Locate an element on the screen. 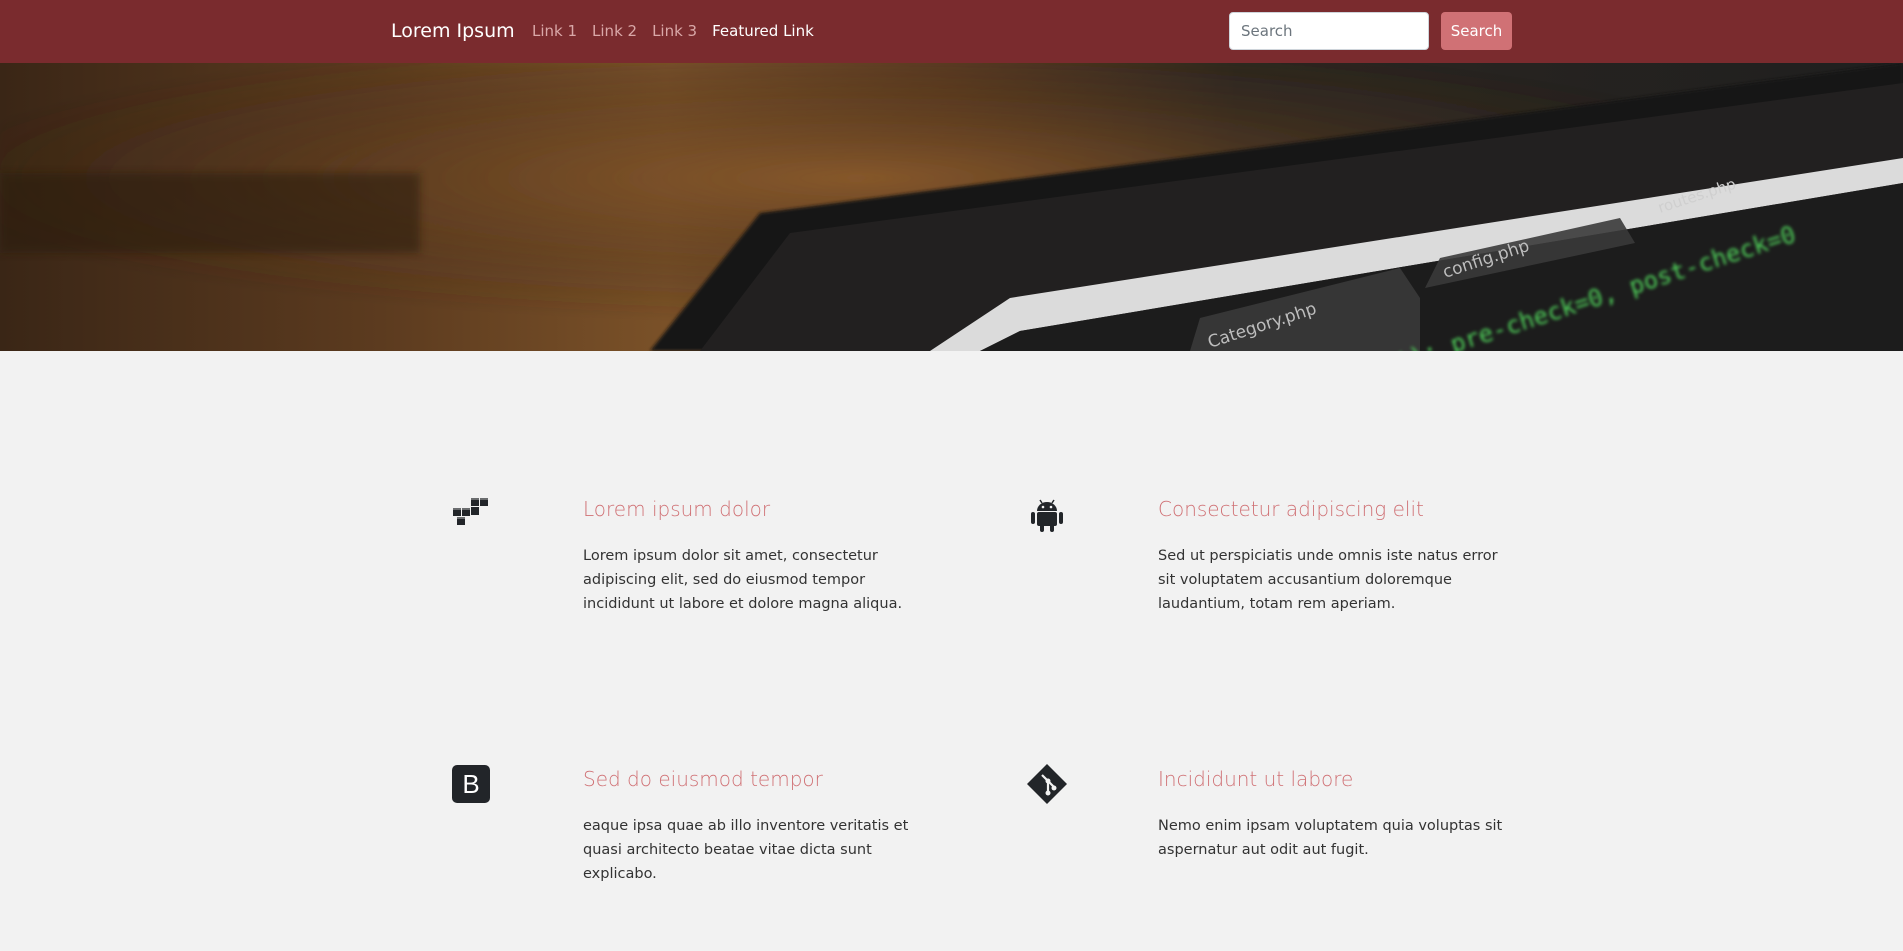  svg-text: B is located at coordinates (470, 784).